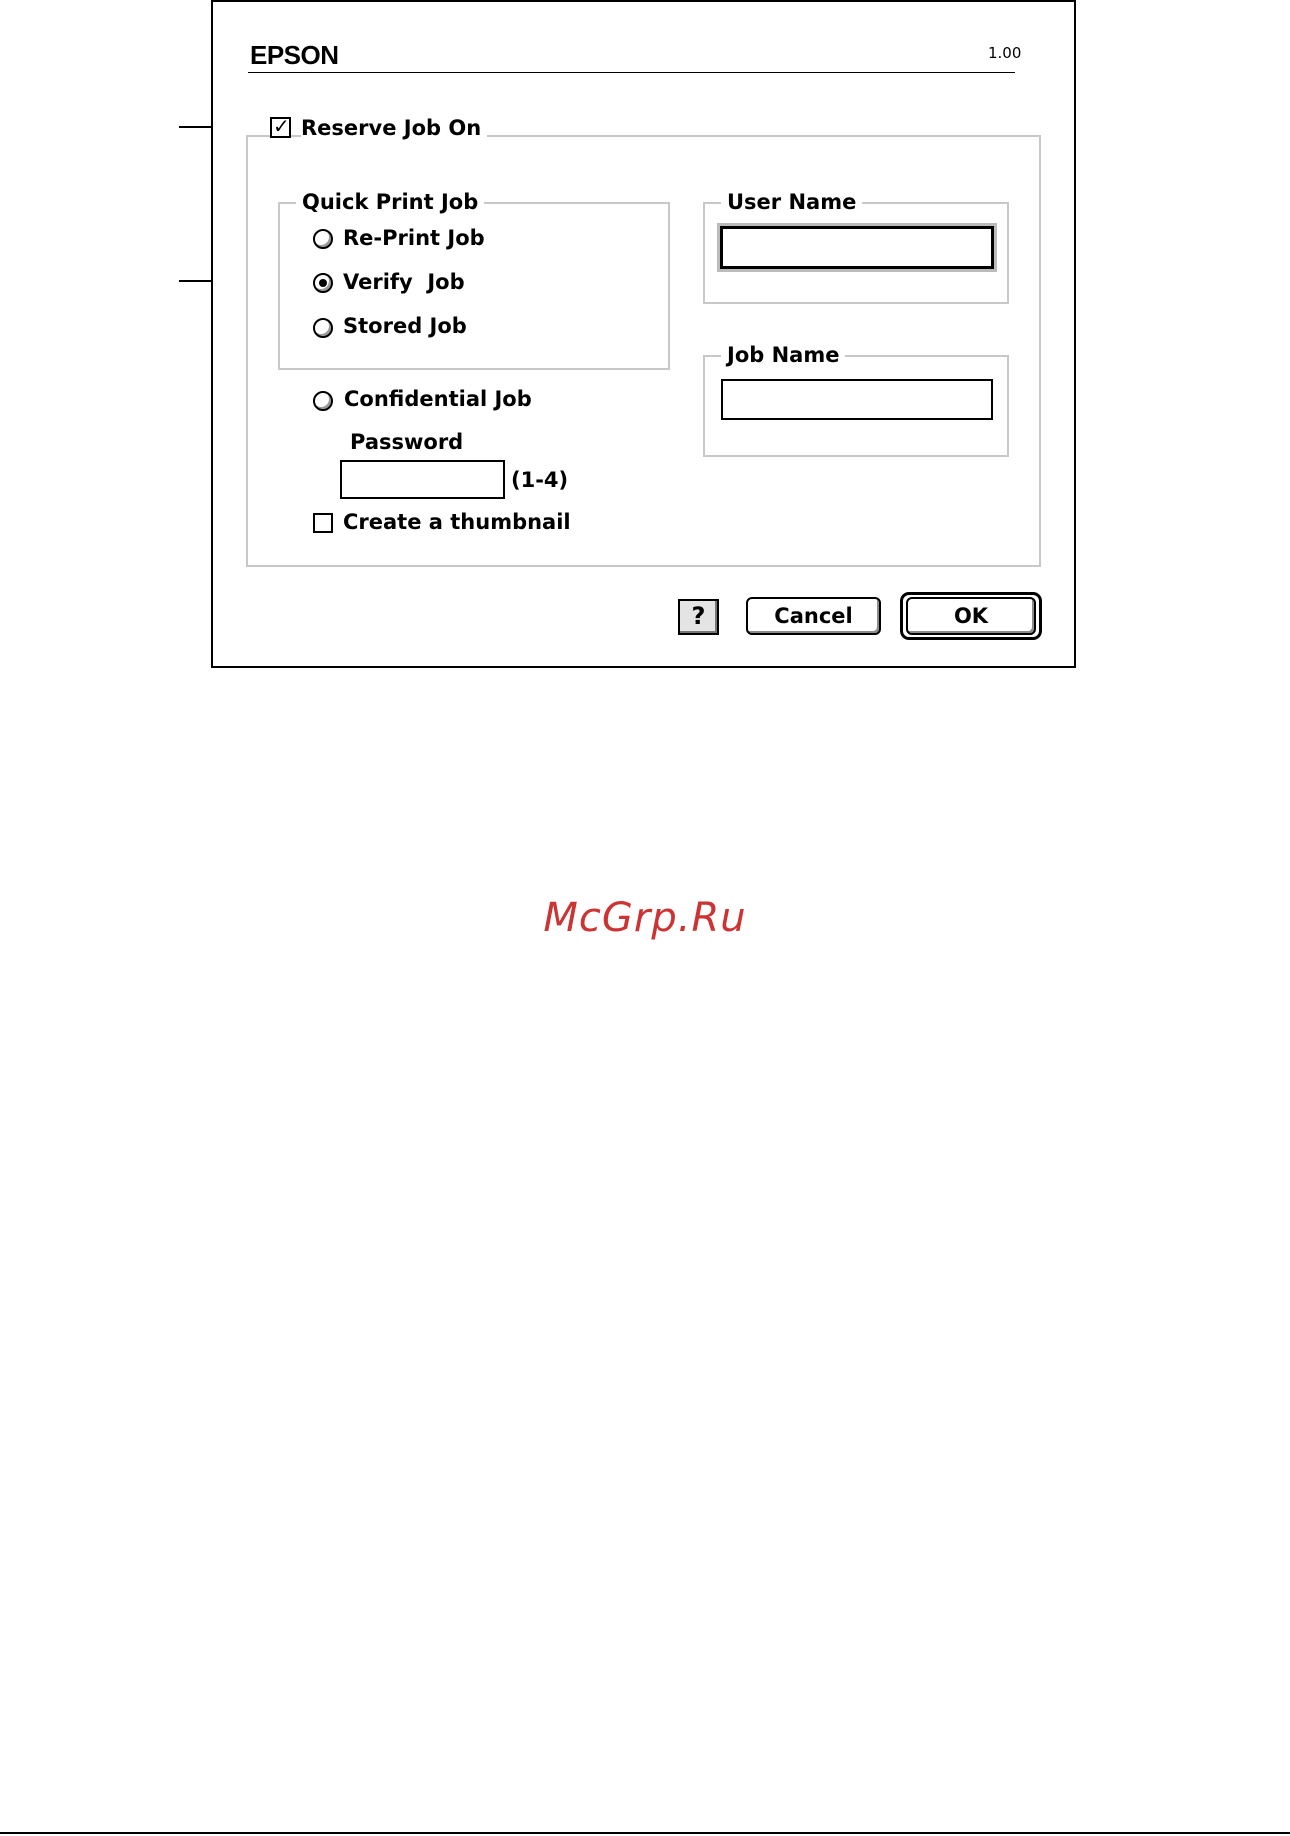 This screenshot has width=1290, height=1836. Describe the element at coordinates (323, 523) in the screenshot. I see `create-thumbnail-checkbox` at that location.